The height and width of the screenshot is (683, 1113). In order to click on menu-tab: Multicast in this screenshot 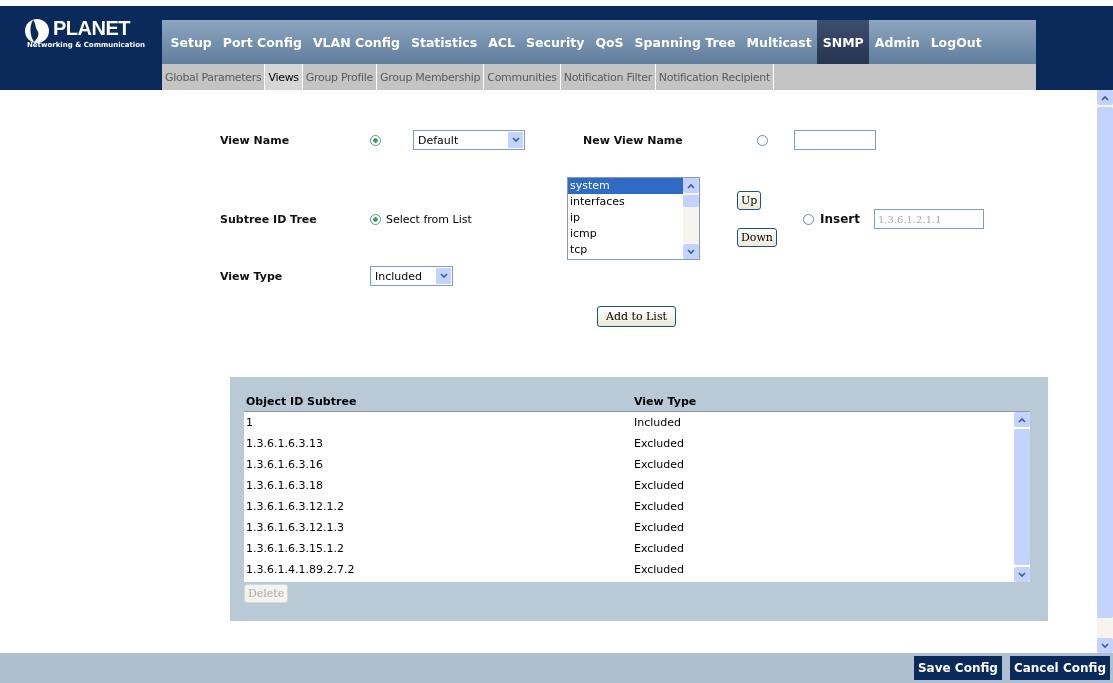, I will do `click(779, 42)`.